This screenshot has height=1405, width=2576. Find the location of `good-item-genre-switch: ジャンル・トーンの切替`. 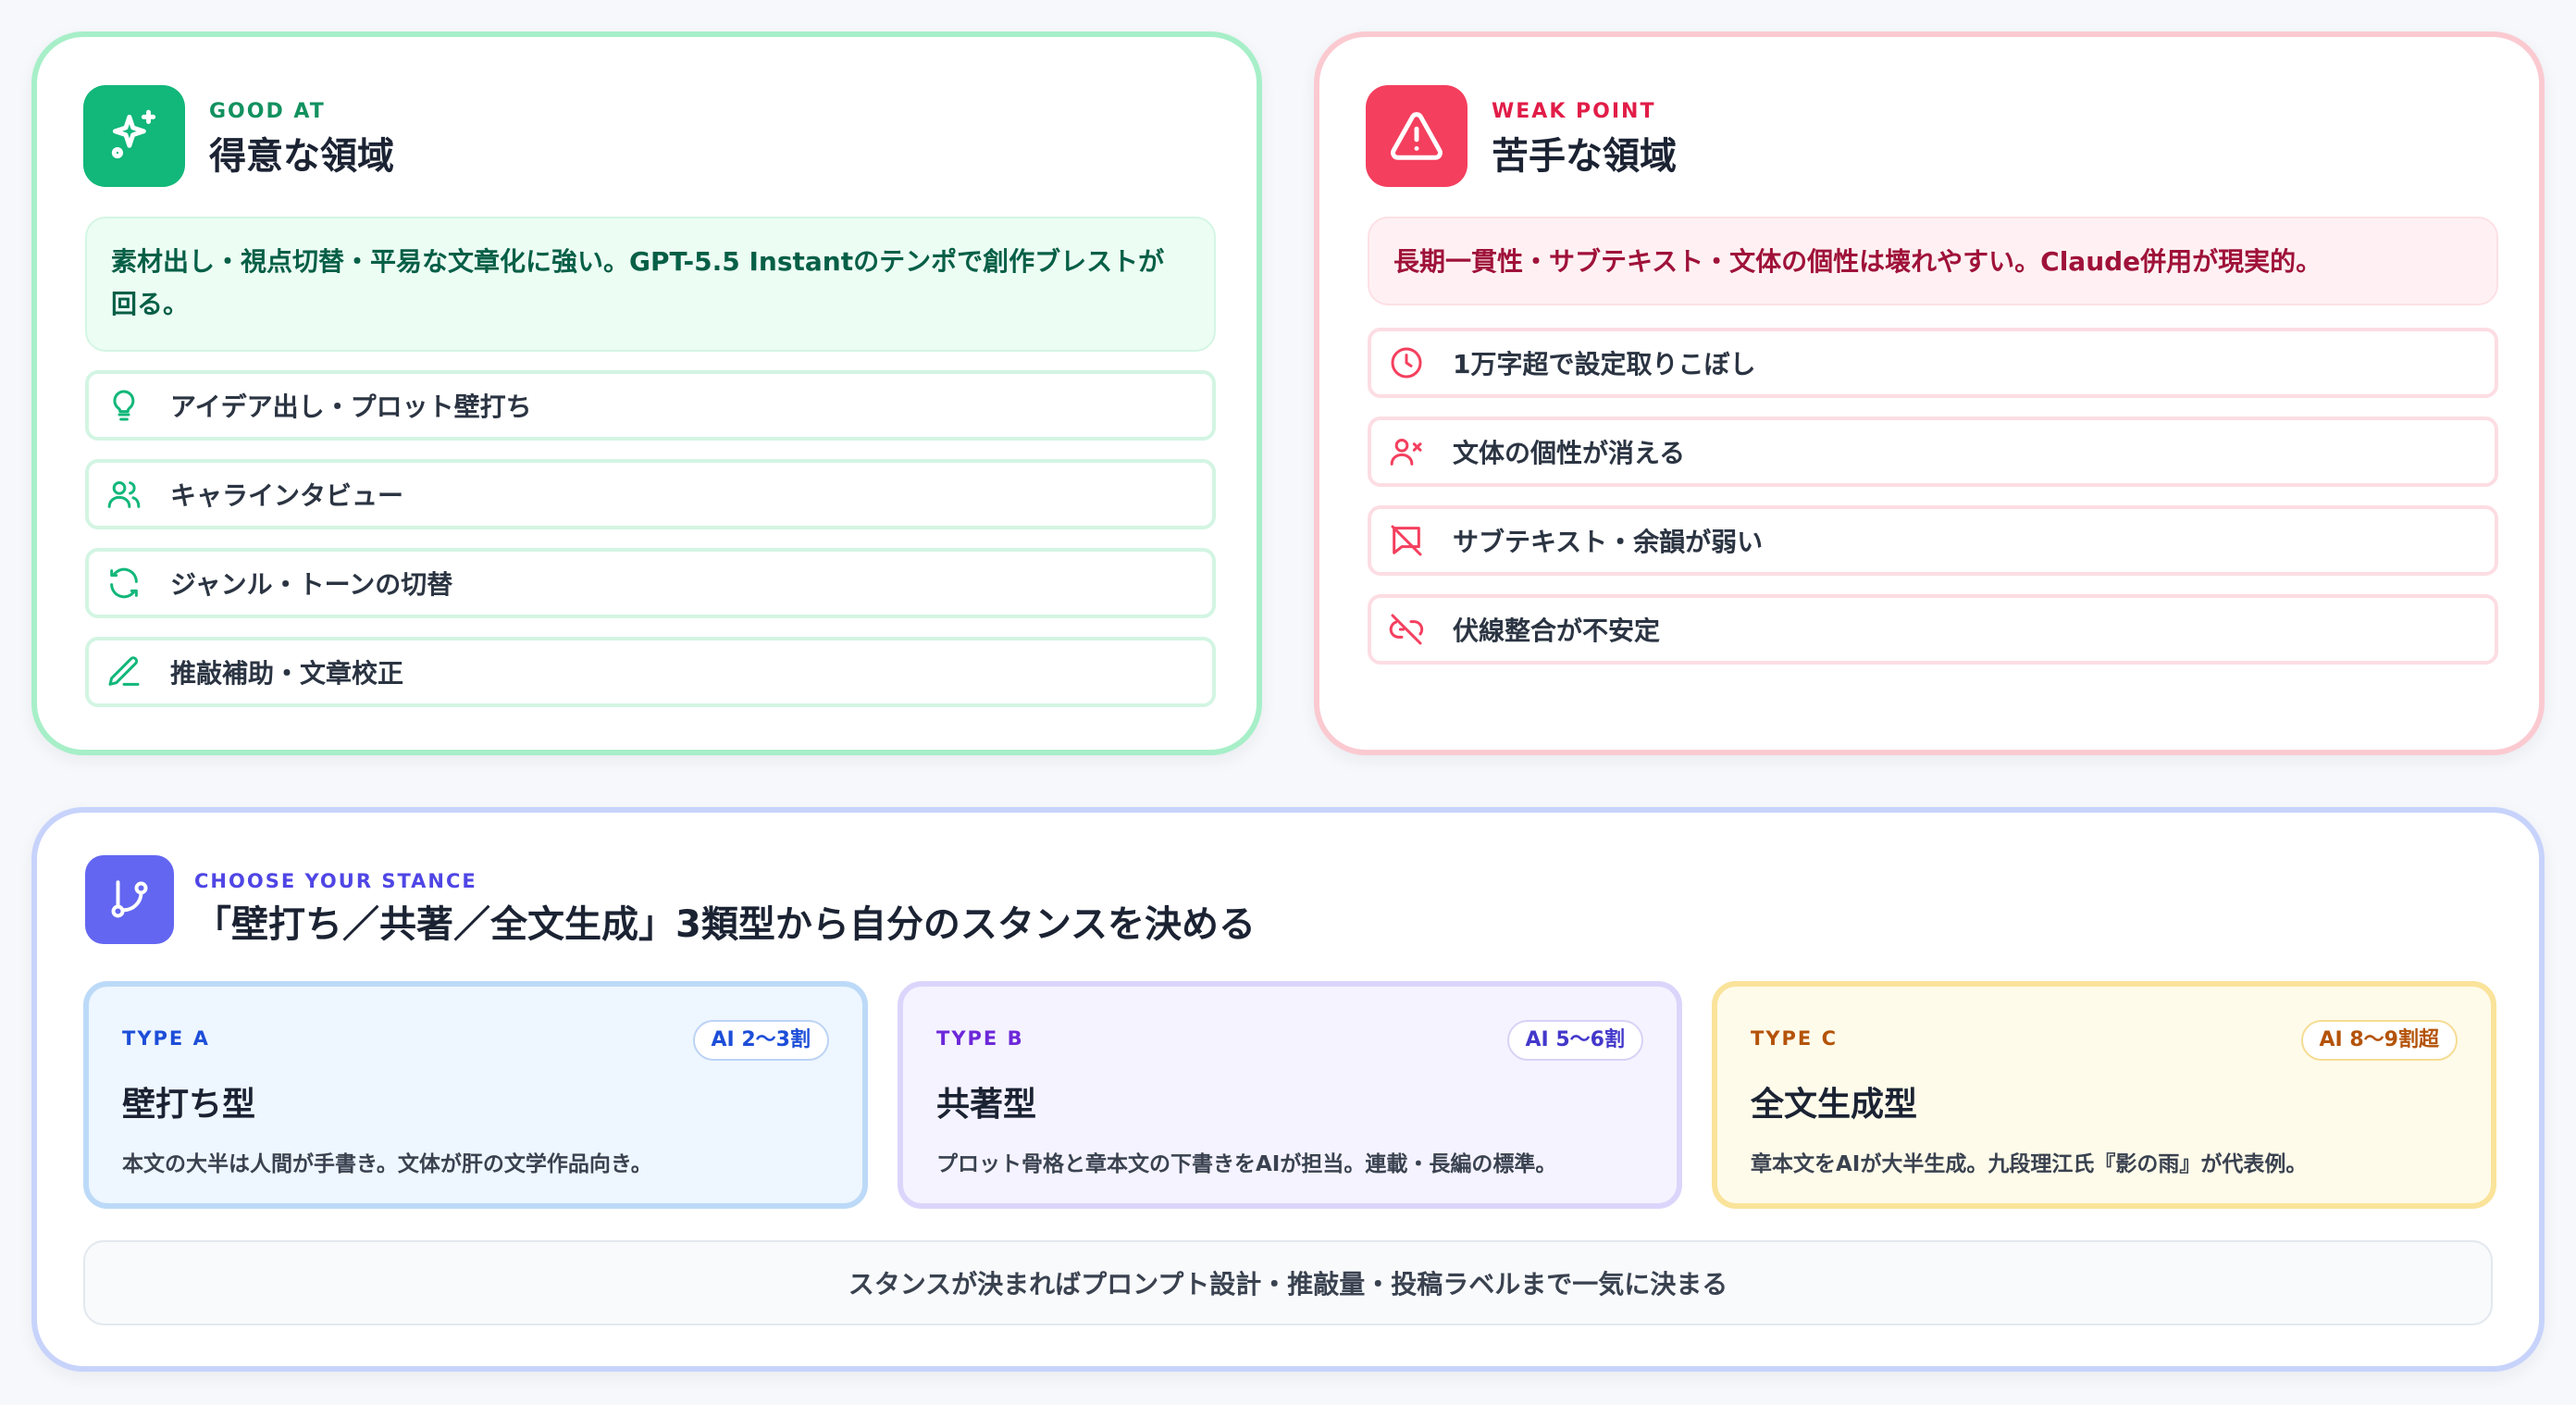

good-item-genre-switch: ジャンル・トーンの切替 is located at coordinates (651, 583).